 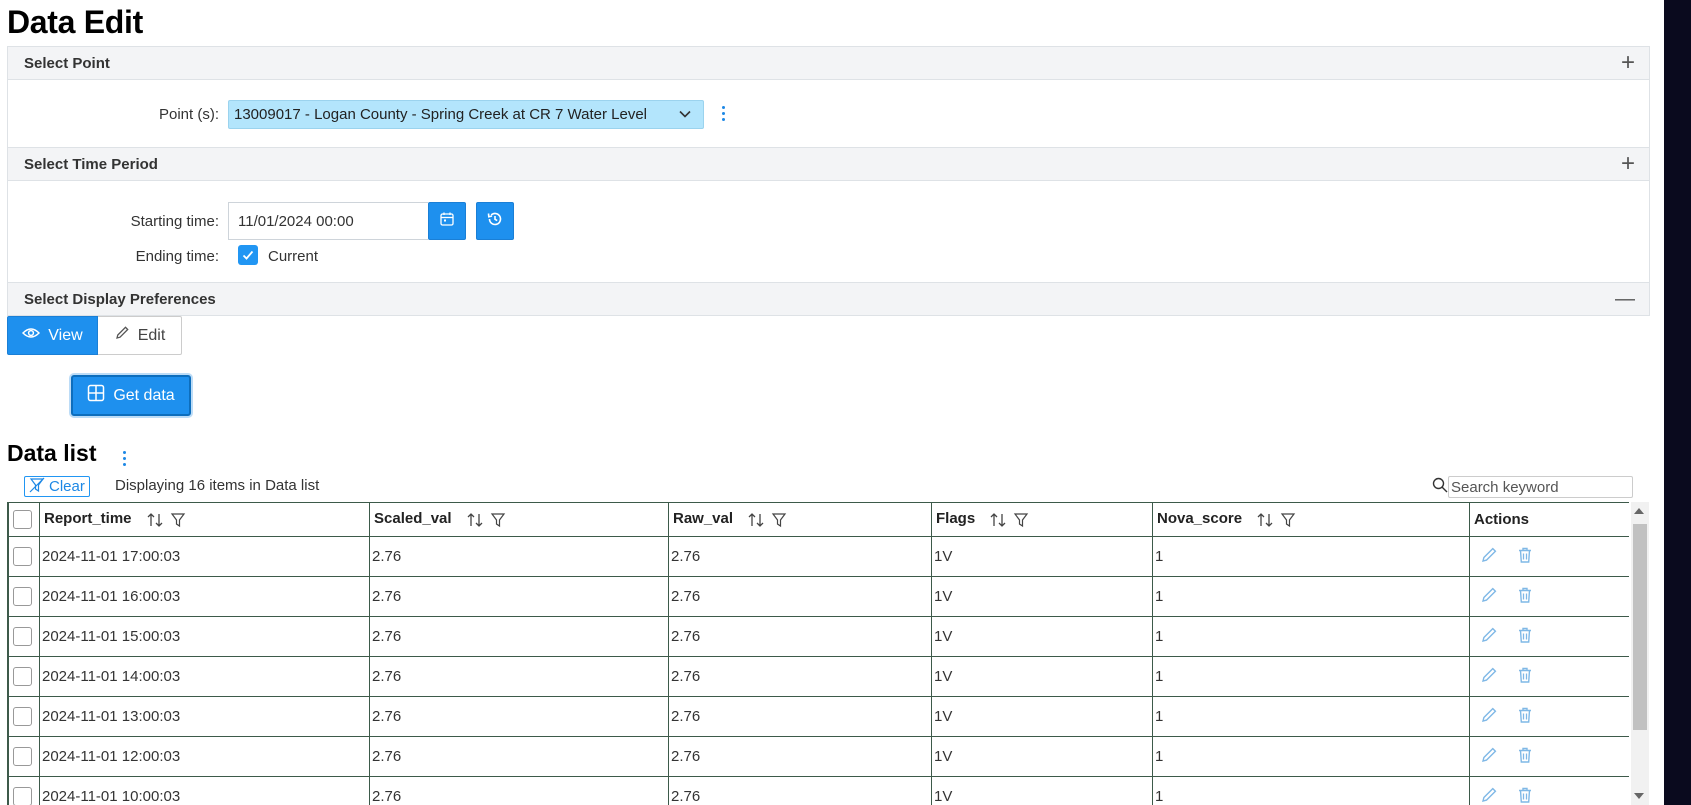 I want to click on column-header-report-time: Report_time, so click(x=204, y=519).